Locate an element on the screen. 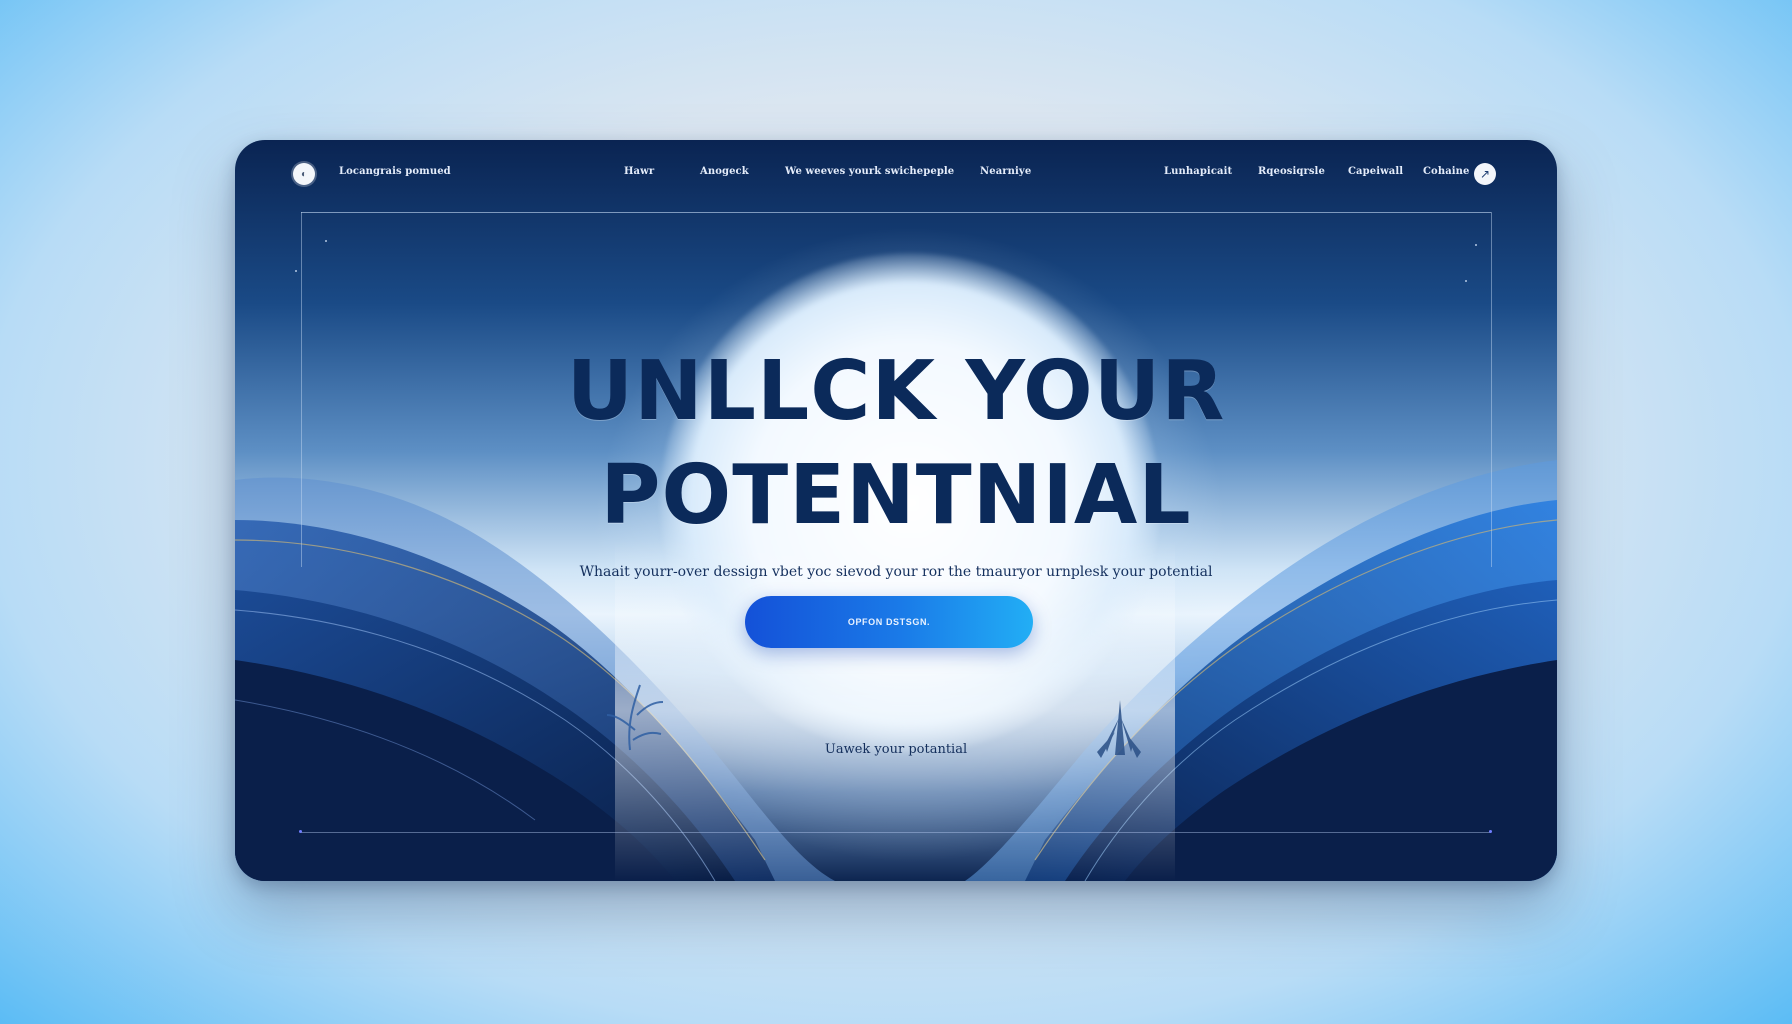  arrow-diagonal-icon: ↗ is located at coordinates (1485, 174).